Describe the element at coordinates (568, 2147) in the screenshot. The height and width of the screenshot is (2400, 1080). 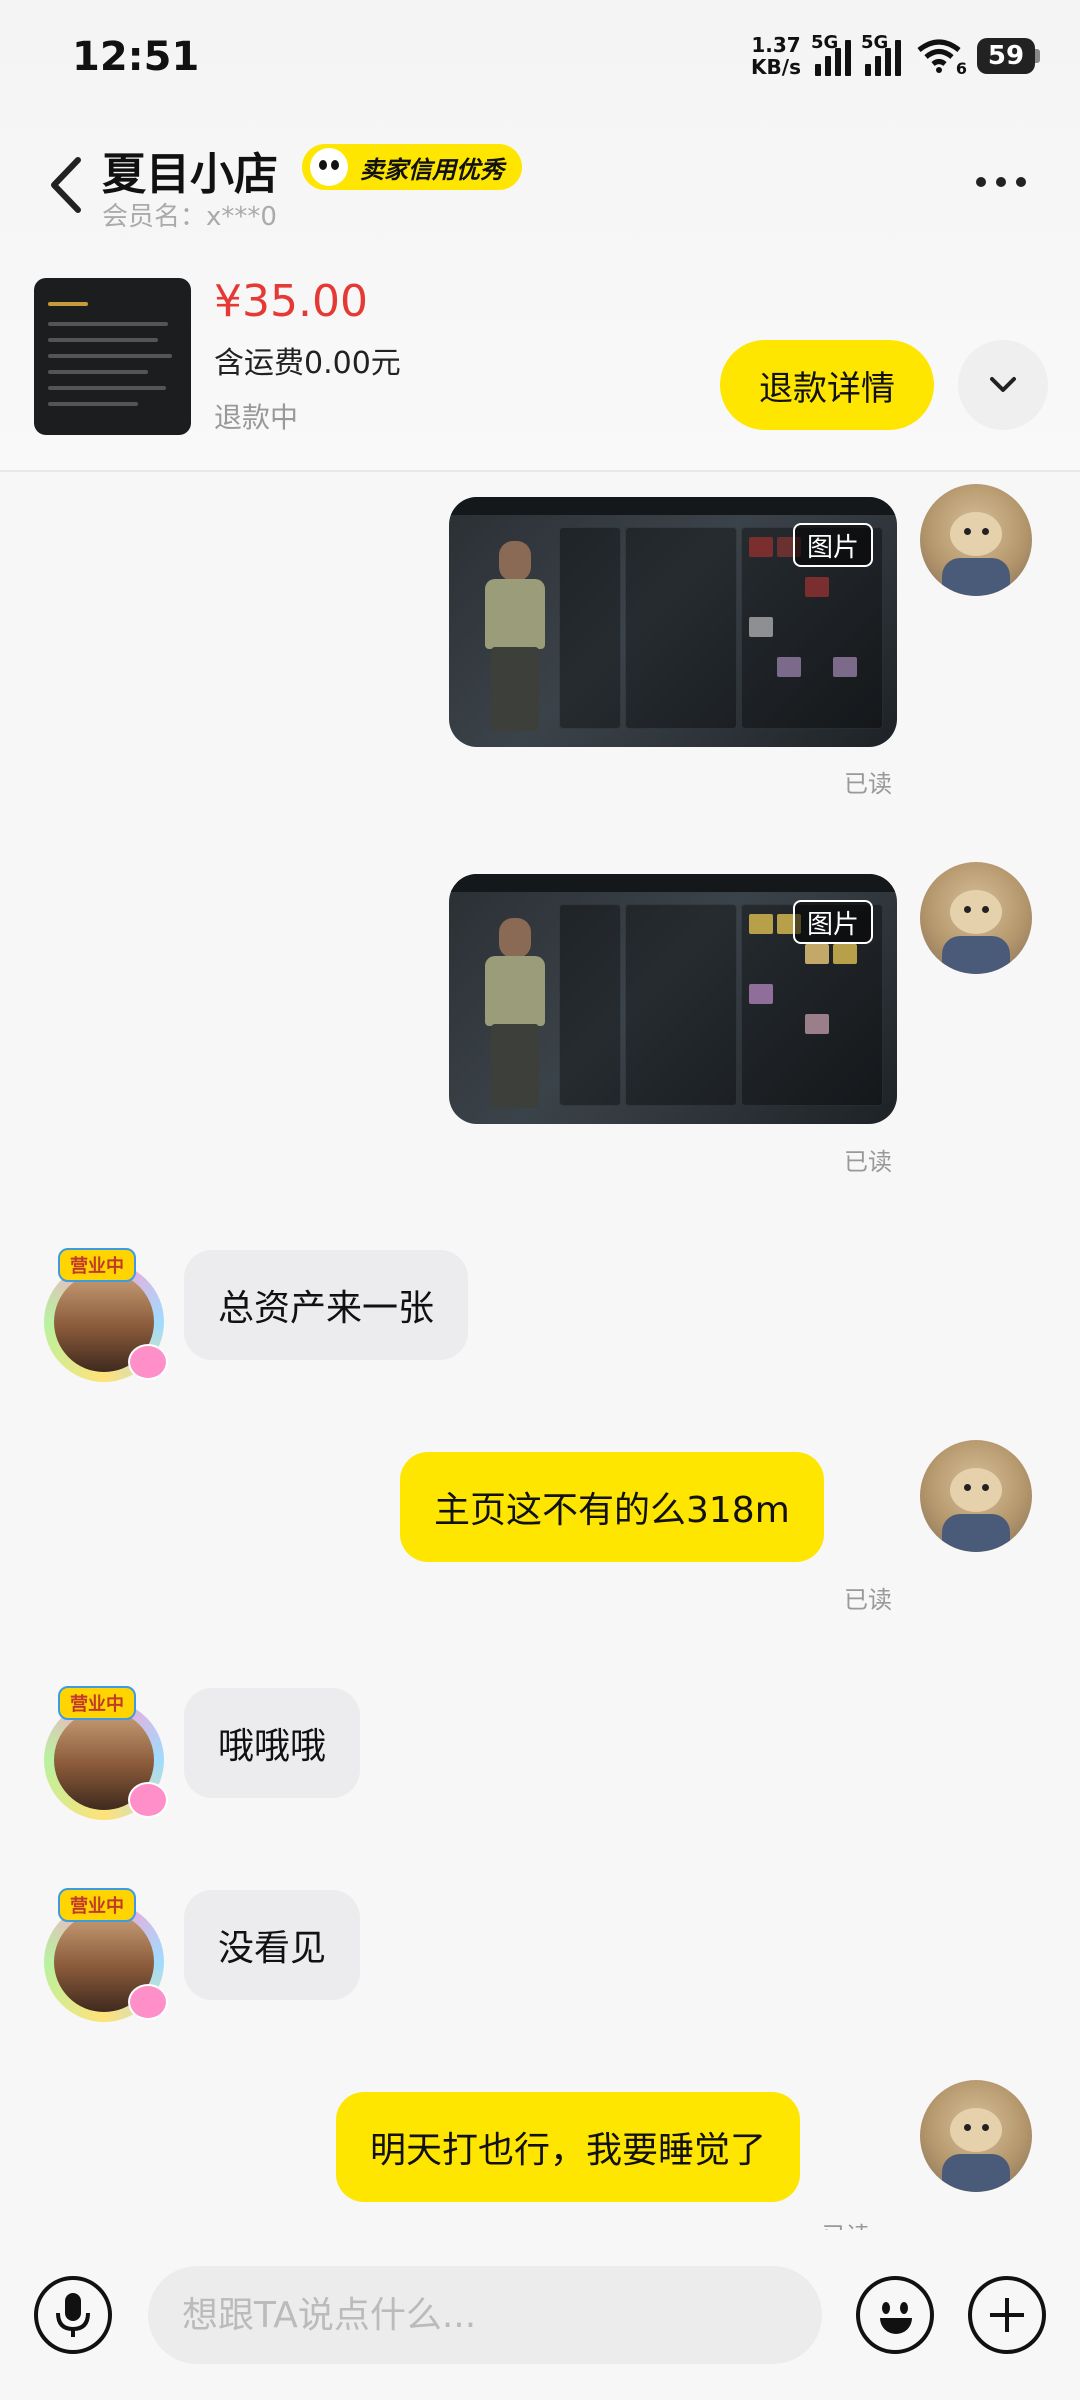
I see `outgoing-message: 明天打也行，我要睡觉了` at that location.